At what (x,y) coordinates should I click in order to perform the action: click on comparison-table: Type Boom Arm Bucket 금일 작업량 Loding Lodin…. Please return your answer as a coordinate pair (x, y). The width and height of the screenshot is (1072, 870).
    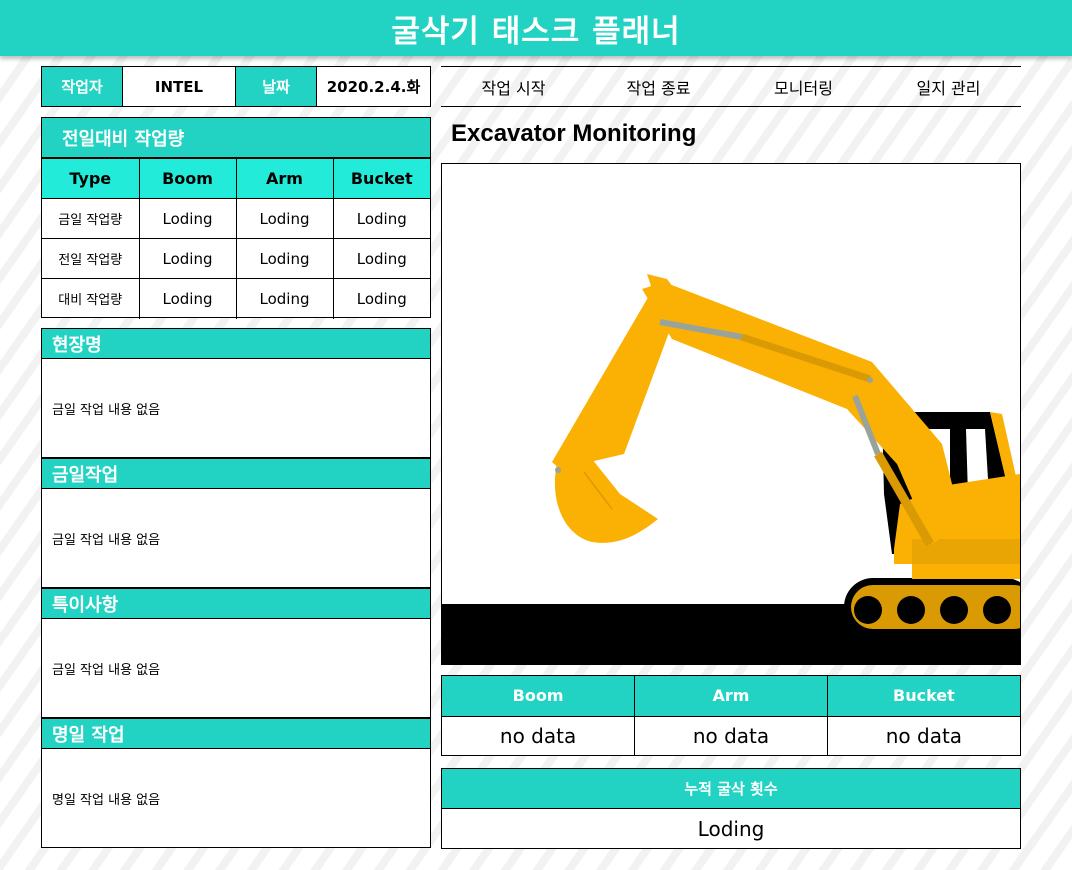
    Looking at the image, I should click on (236, 238).